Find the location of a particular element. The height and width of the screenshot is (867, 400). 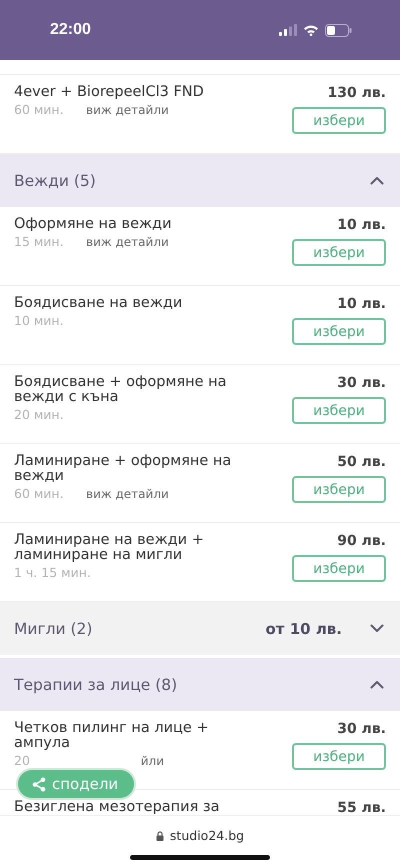

service-name: Четков пилинг на лице + ампула is located at coordinates (112, 736).